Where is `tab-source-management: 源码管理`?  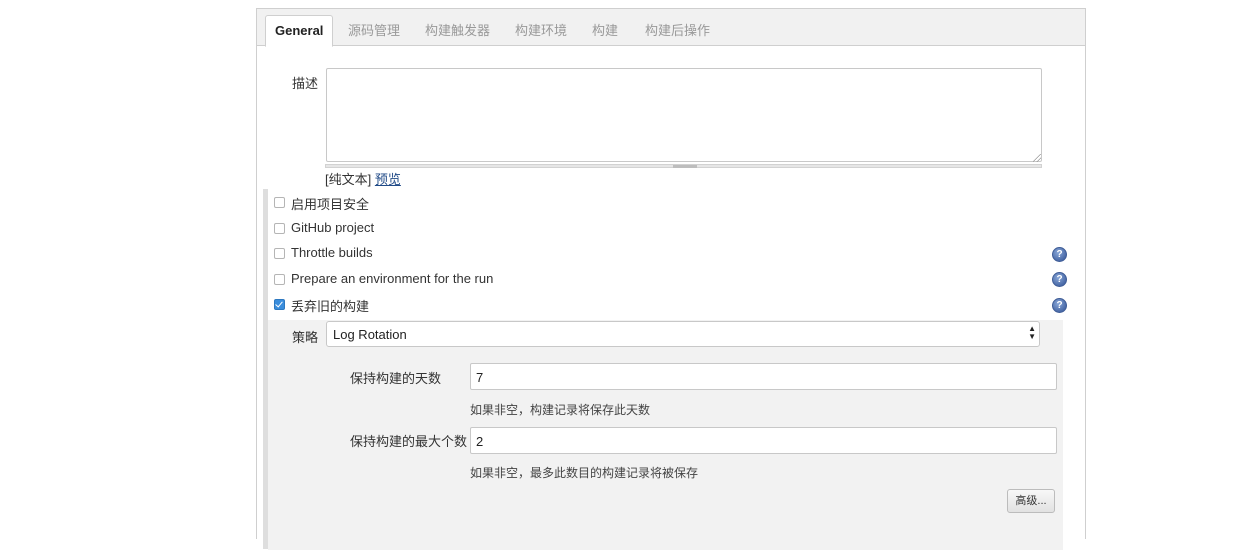 tab-source-management: 源码管理 is located at coordinates (374, 30).